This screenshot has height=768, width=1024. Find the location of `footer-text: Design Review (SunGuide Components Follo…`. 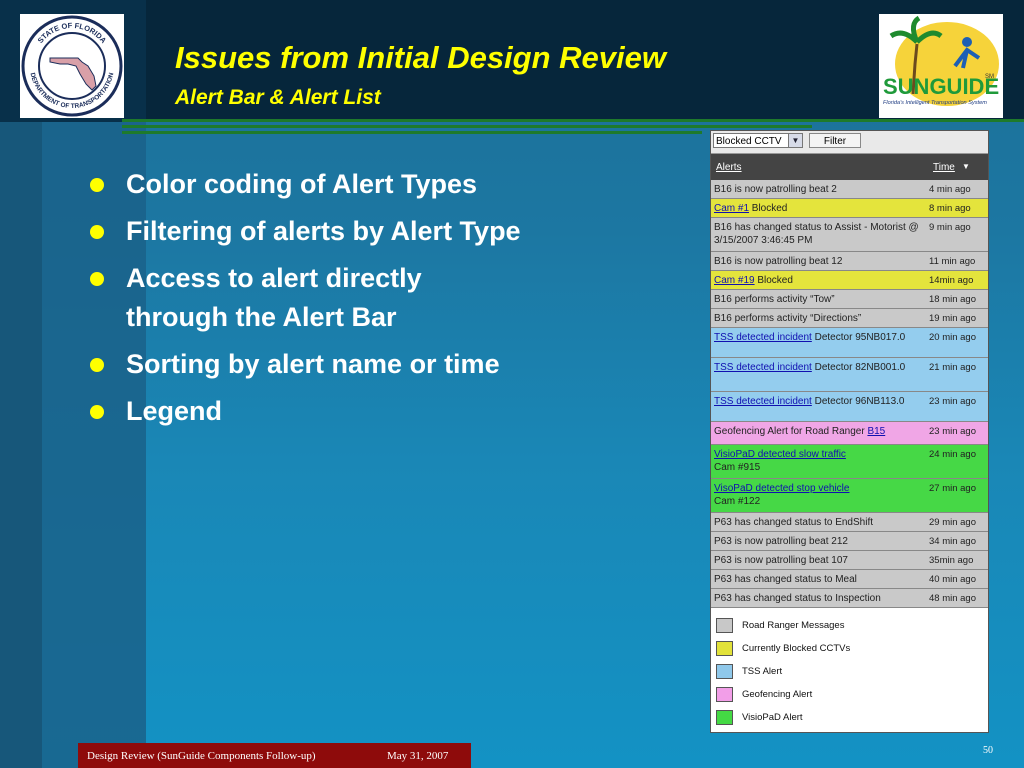

footer-text: Design Review (SunGuide Components Follo… is located at coordinates (201, 756).